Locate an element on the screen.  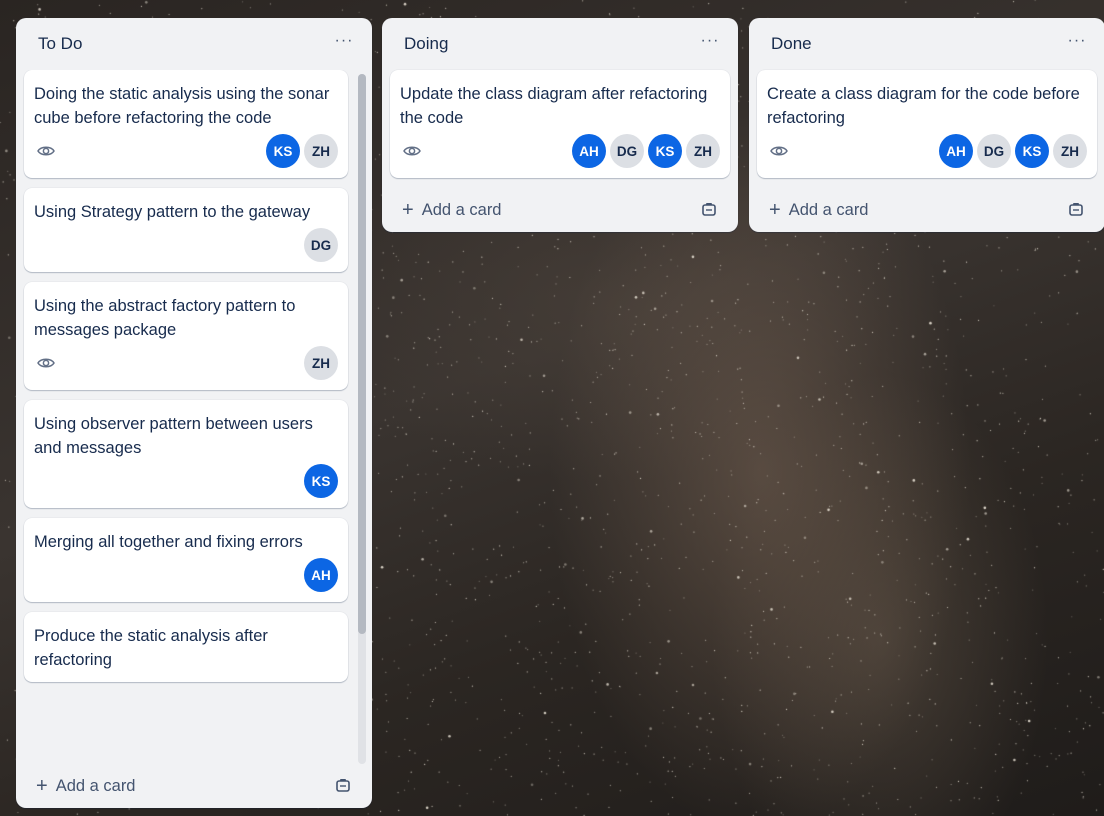
list-title: To Do is located at coordinates (60, 44).